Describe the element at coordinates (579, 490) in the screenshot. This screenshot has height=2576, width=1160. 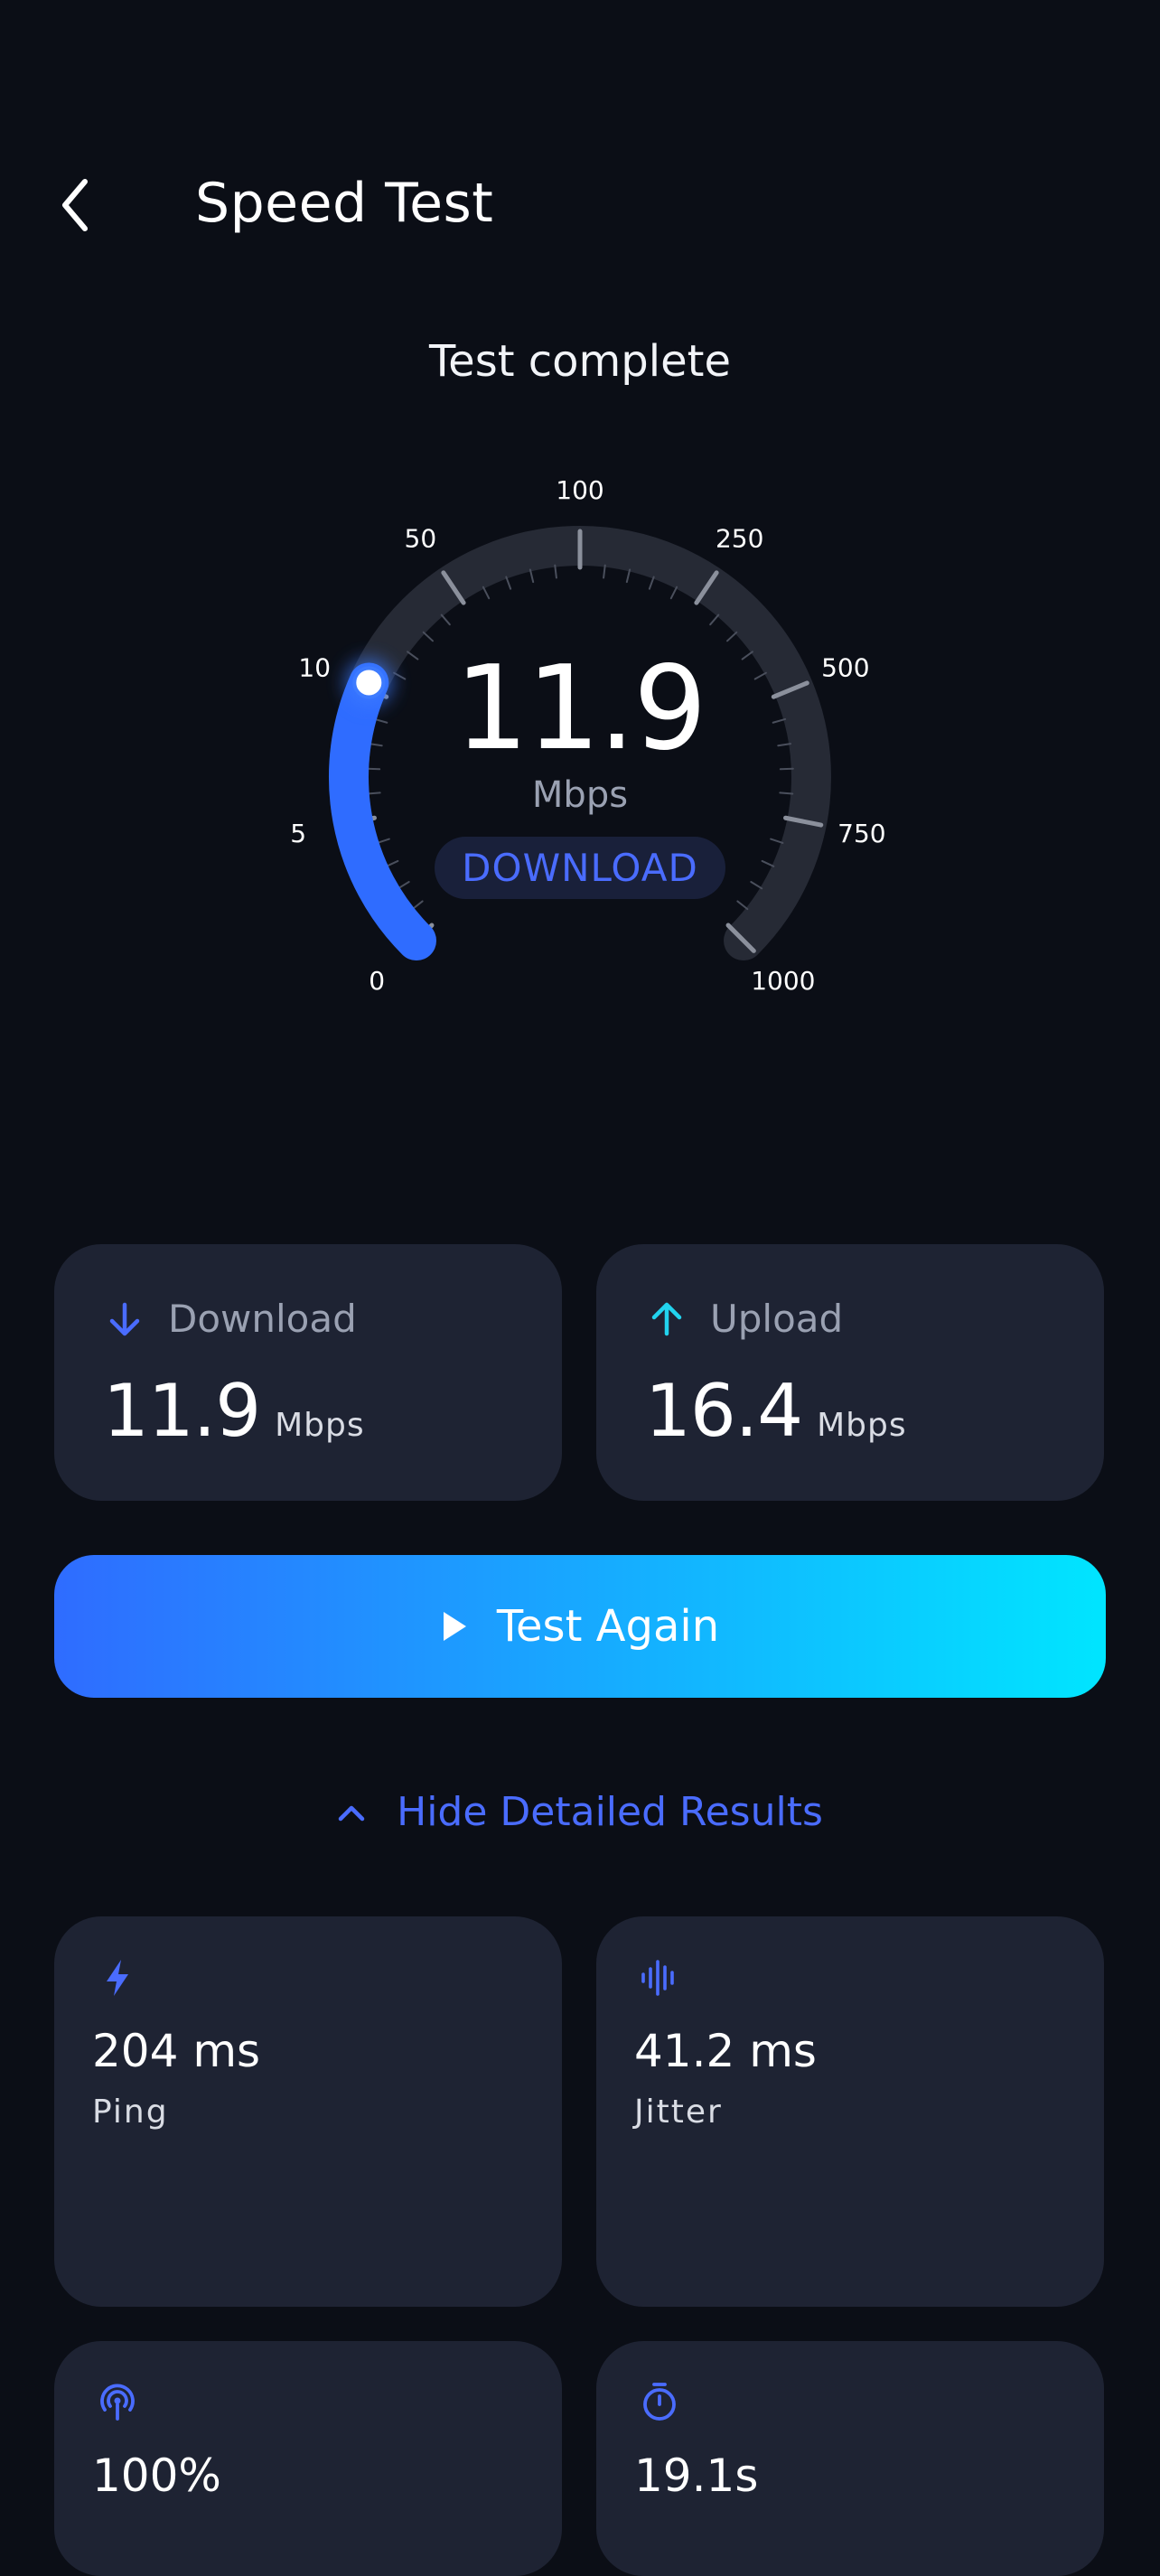
I see `gauge-scale-label: 100` at that location.